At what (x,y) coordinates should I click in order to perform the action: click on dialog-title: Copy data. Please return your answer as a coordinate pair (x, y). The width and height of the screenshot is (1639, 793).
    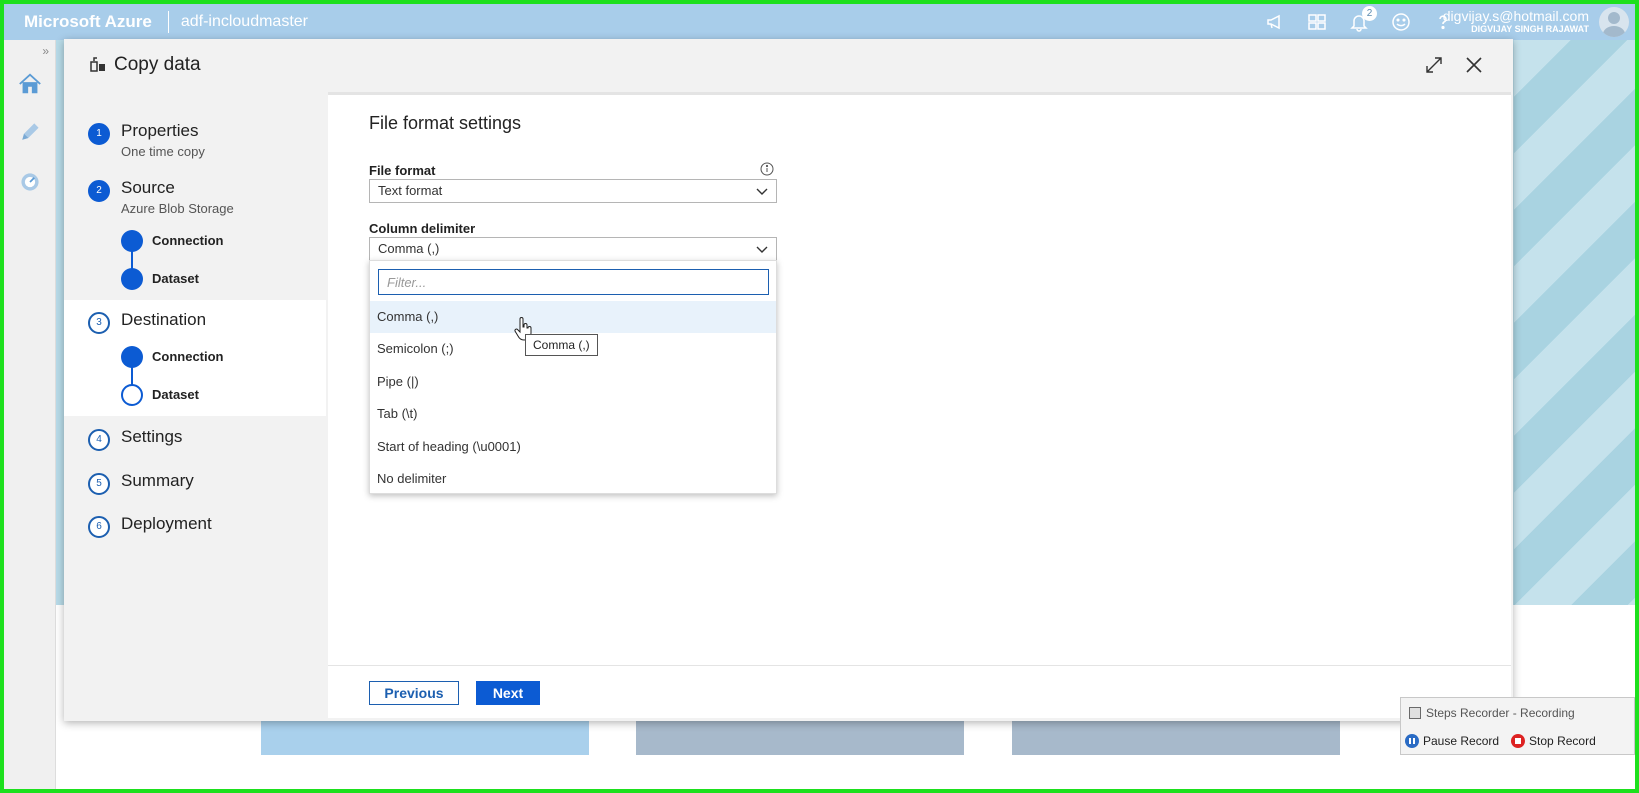
    Looking at the image, I should click on (144, 65).